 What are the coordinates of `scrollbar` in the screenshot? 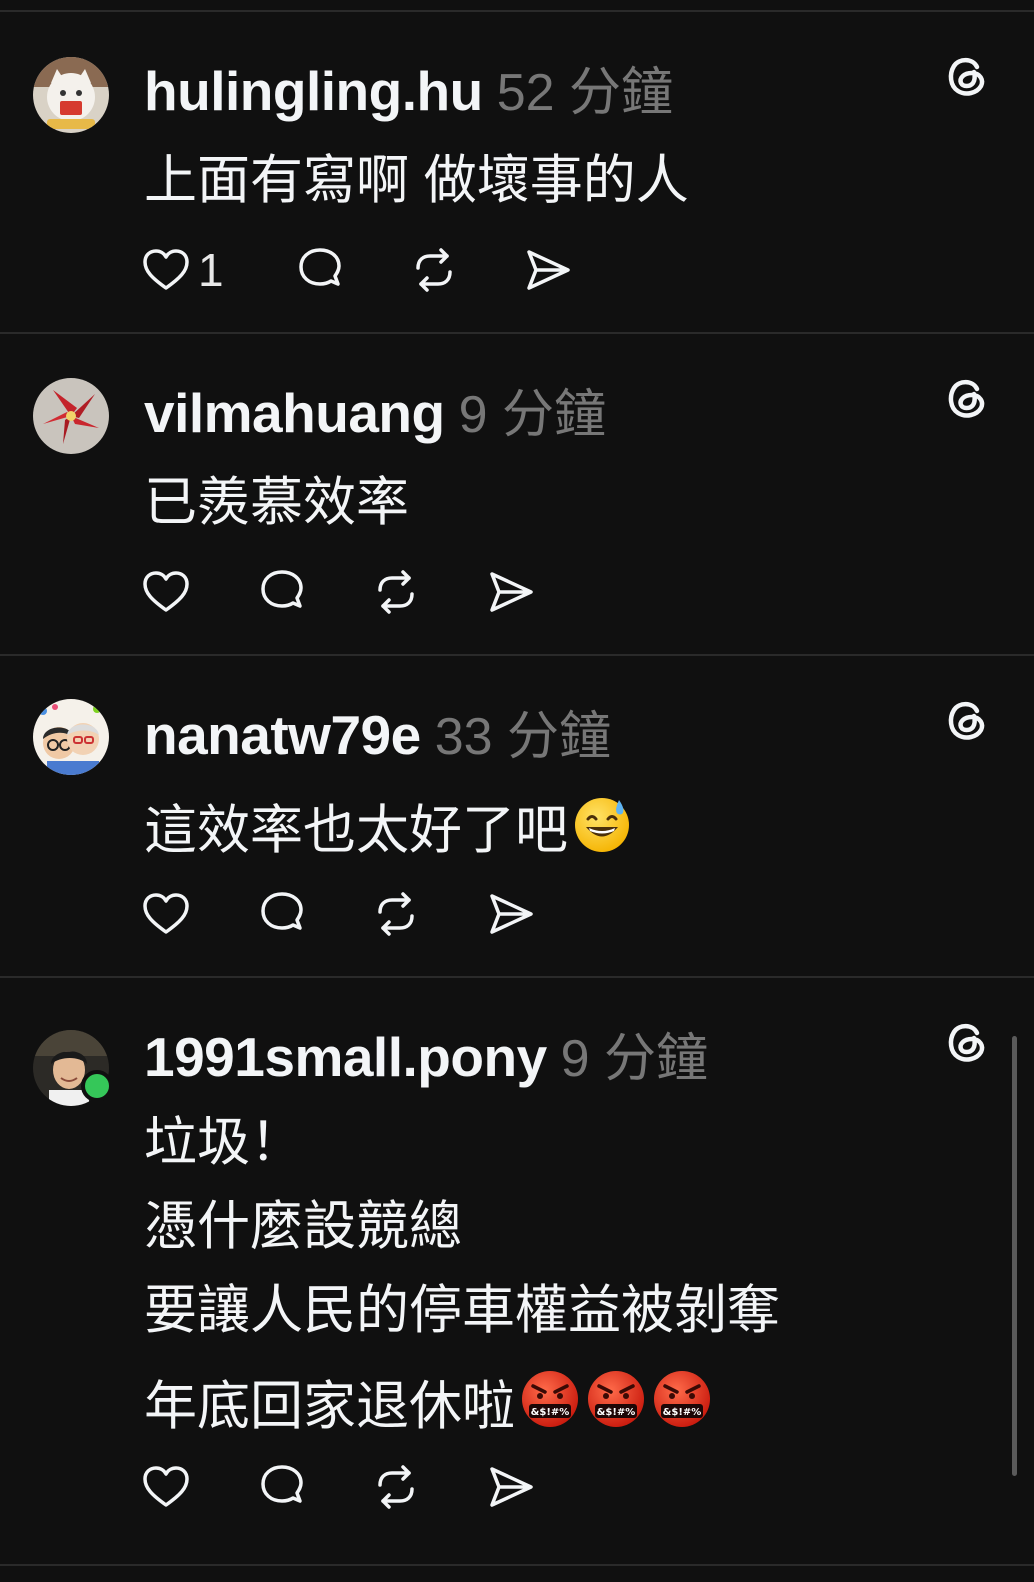 It's located at (1014, 1256).